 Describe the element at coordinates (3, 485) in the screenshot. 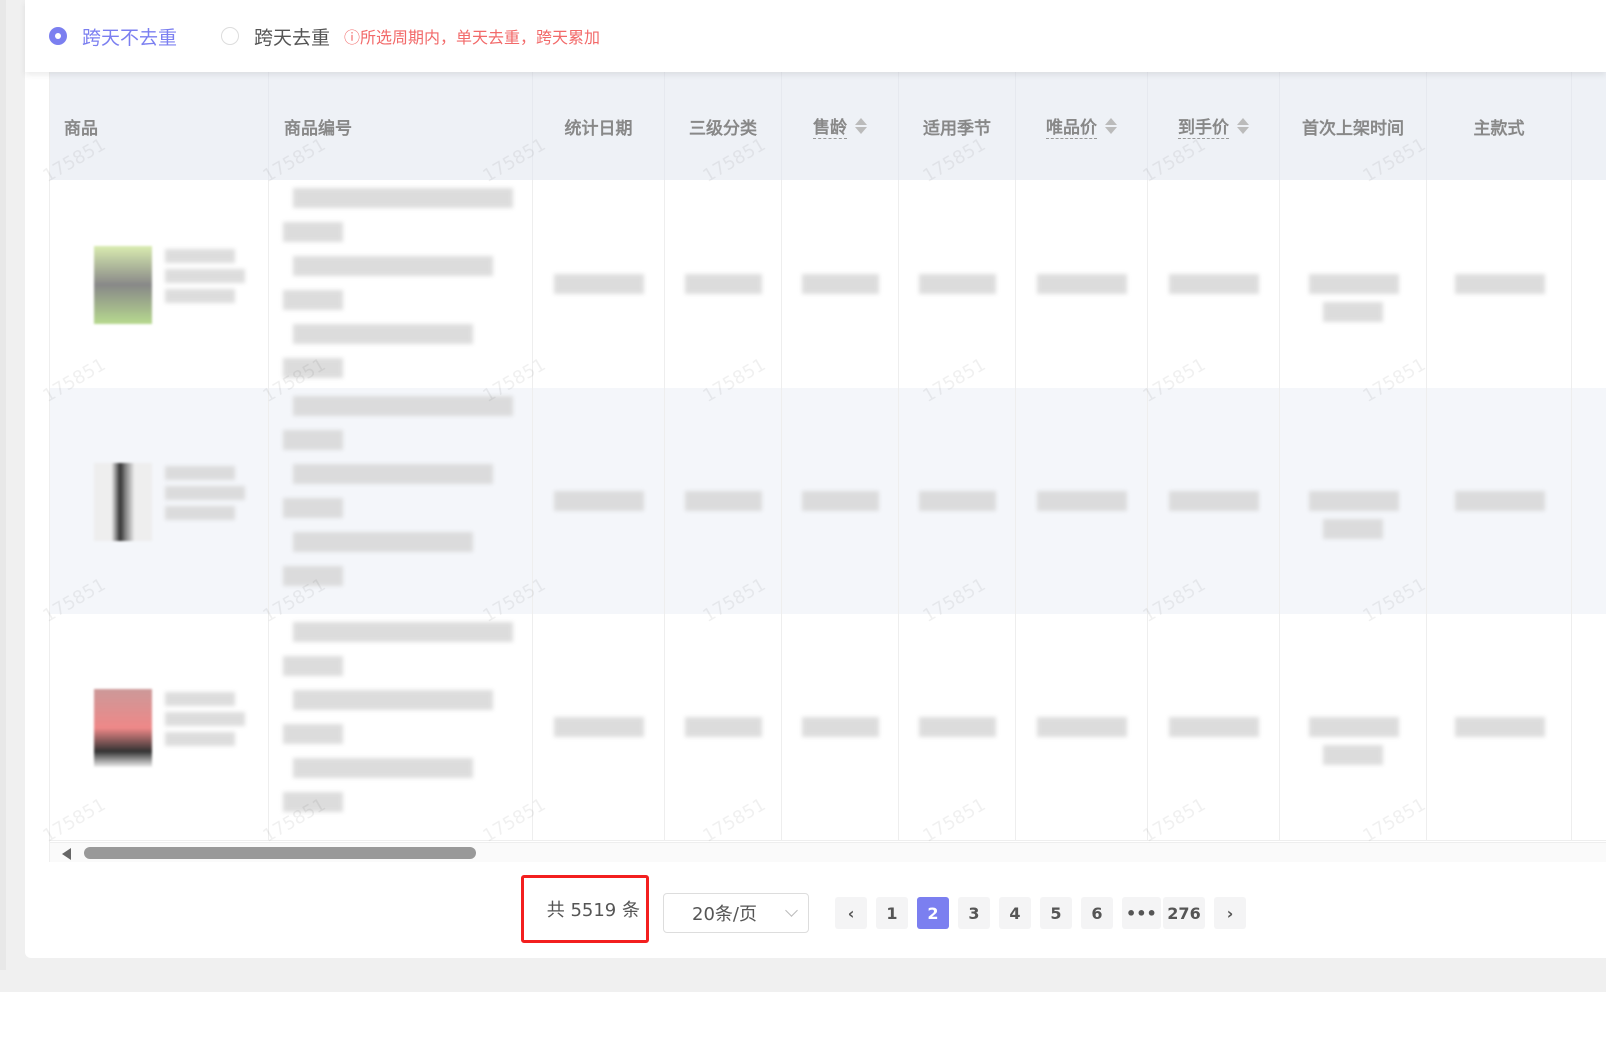

I see `side-panel-edge` at that location.